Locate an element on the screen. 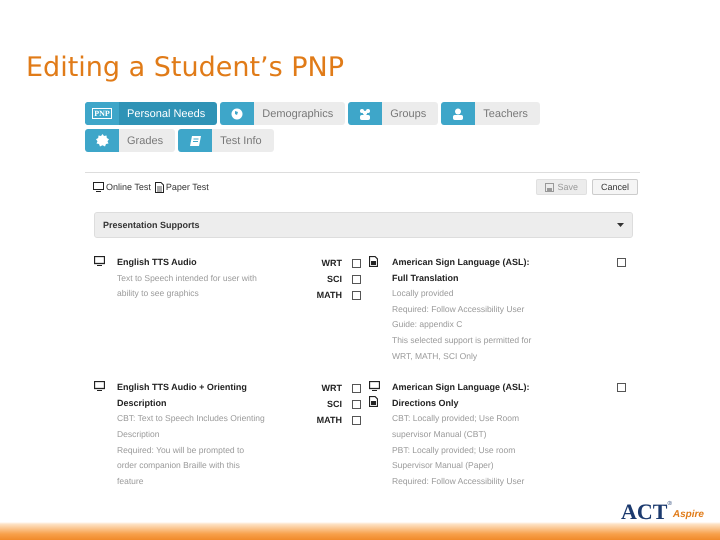  tab: Groups is located at coordinates (393, 113).